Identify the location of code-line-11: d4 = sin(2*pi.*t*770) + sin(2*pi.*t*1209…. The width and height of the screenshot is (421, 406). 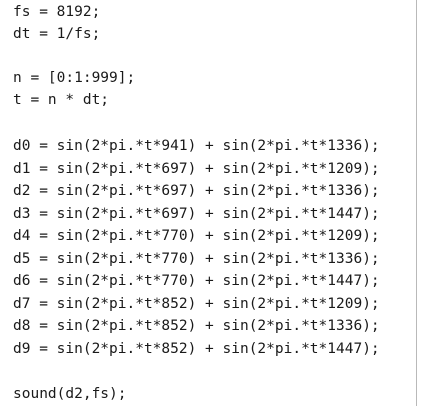
(196, 236).